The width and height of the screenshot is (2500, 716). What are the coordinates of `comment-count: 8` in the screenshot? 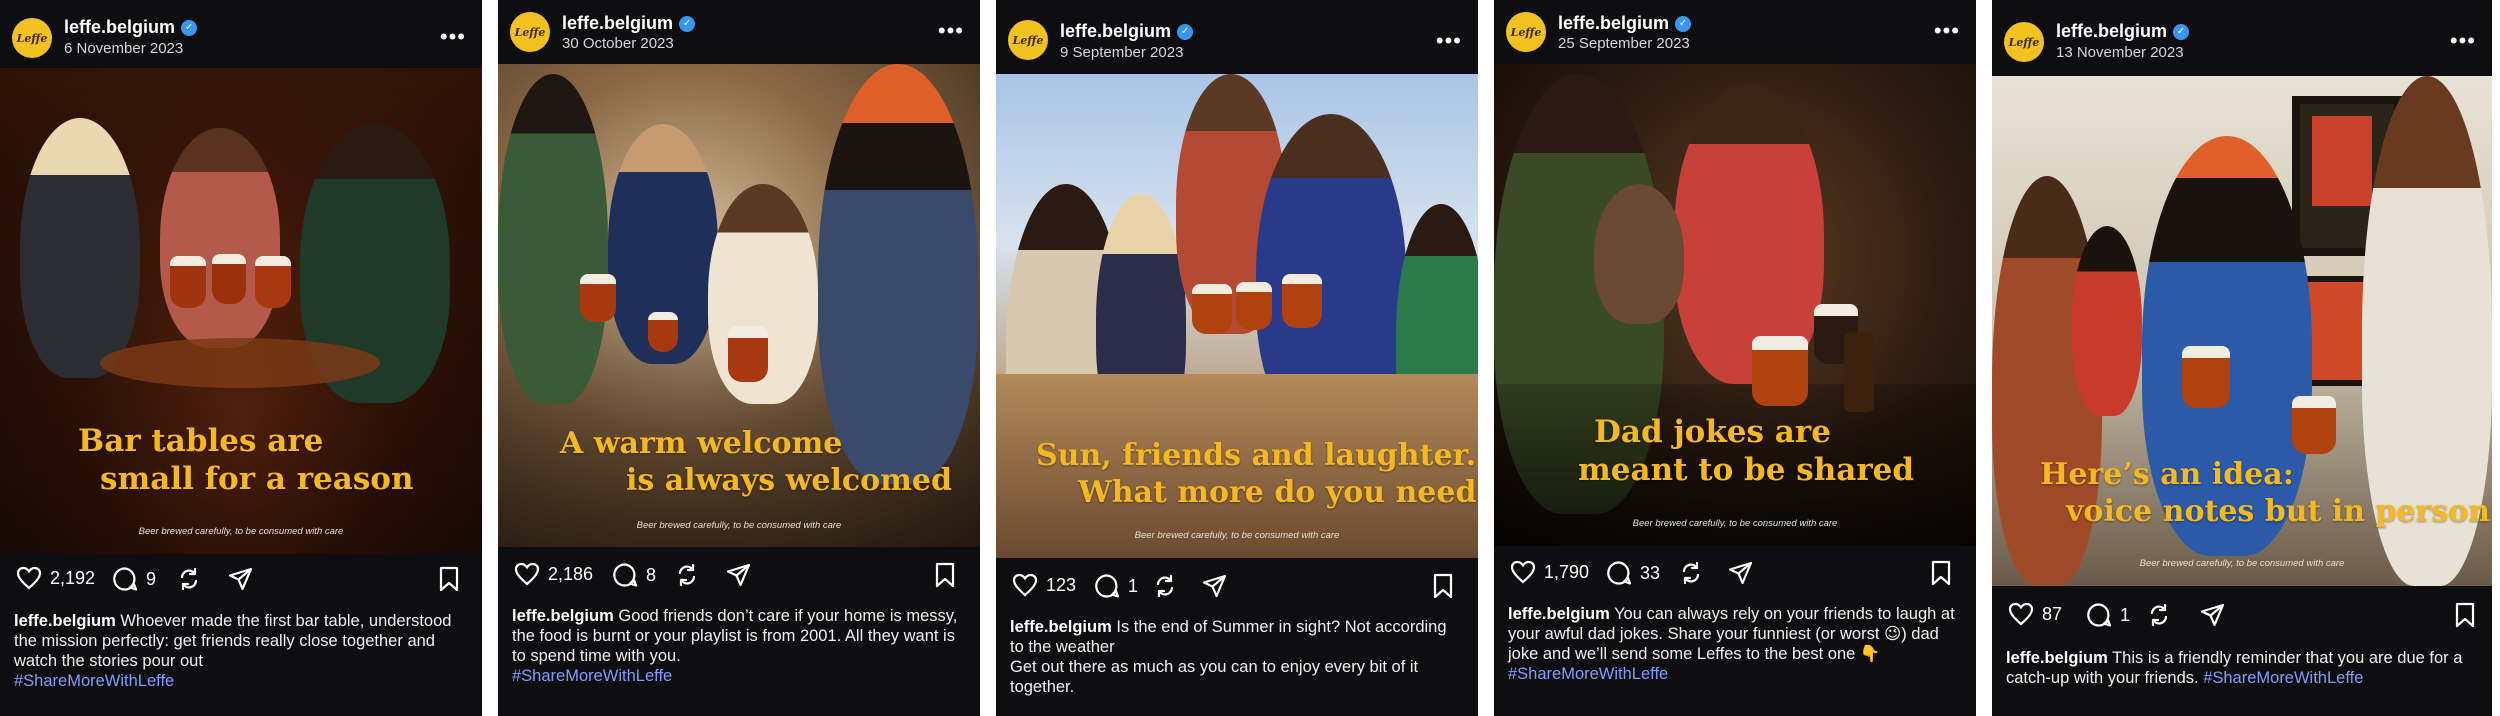 It's located at (651, 574).